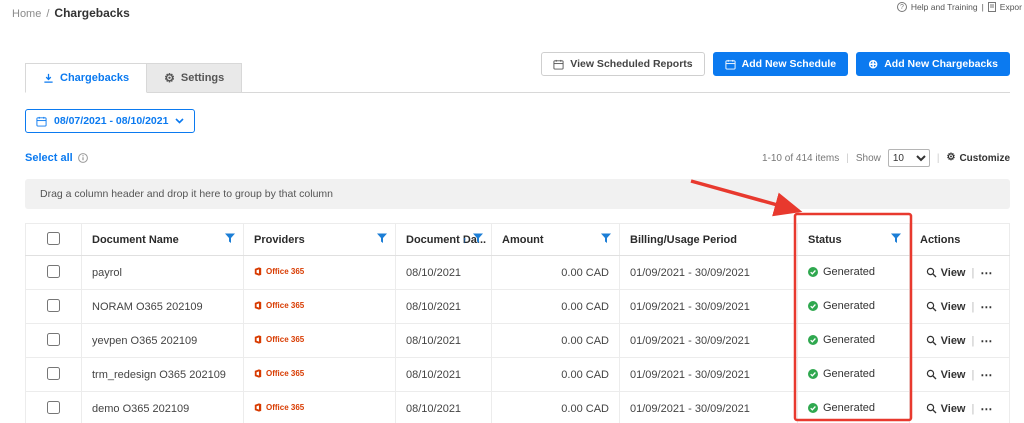 The width and height of the screenshot is (1024, 423). I want to click on view-scheduled-reports-button: View Scheduled Reports, so click(623, 64).